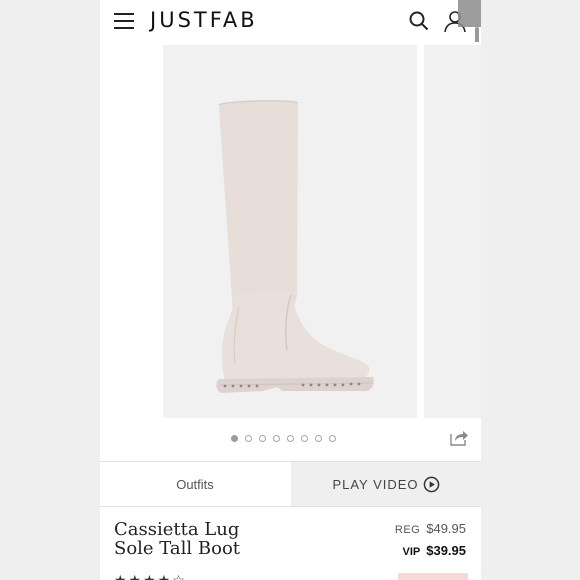 Image resolution: width=580 pixels, height=580 pixels. Describe the element at coordinates (446, 528) in the screenshot. I see `reg-price-value: $49.95` at that location.